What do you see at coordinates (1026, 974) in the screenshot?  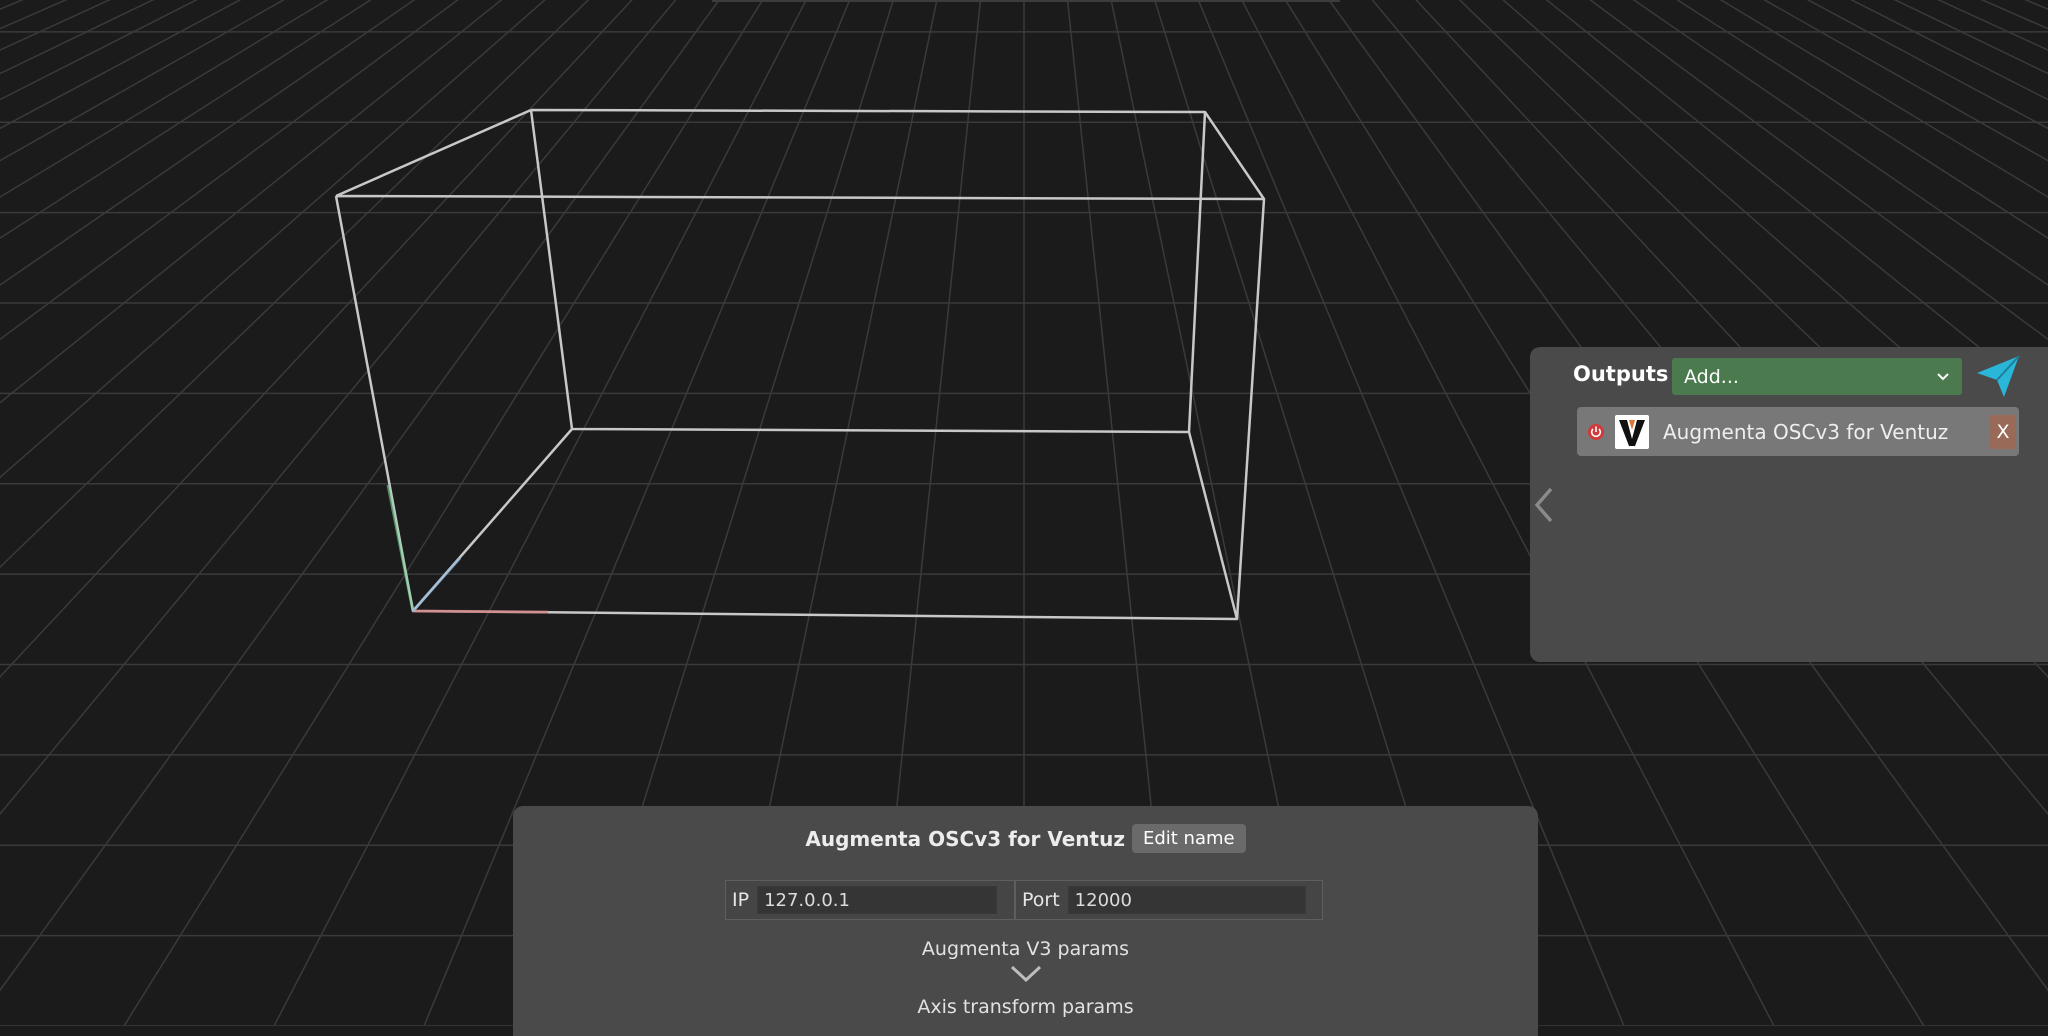 I see `chevron-down-icon` at bounding box center [1026, 974].